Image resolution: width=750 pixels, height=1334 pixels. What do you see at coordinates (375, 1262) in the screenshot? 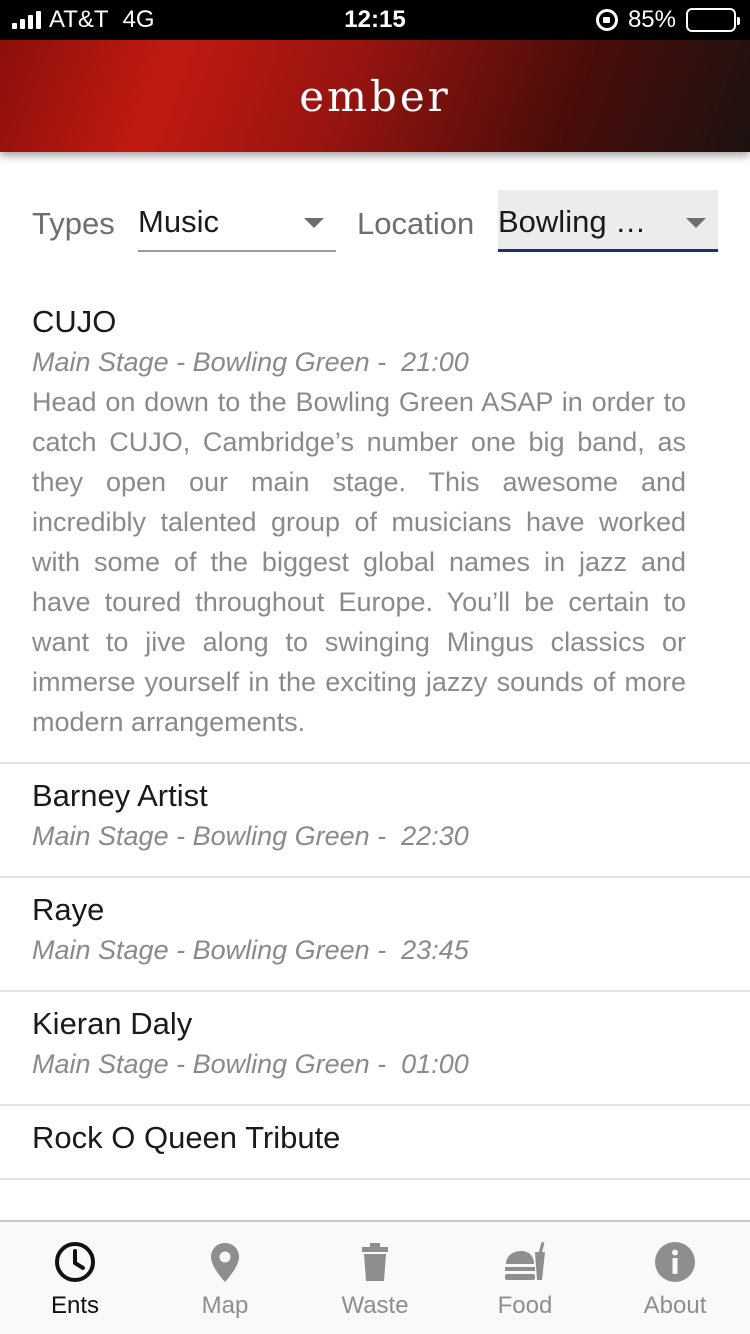
I see `trash-icon` at bounding box center [375, 1262].